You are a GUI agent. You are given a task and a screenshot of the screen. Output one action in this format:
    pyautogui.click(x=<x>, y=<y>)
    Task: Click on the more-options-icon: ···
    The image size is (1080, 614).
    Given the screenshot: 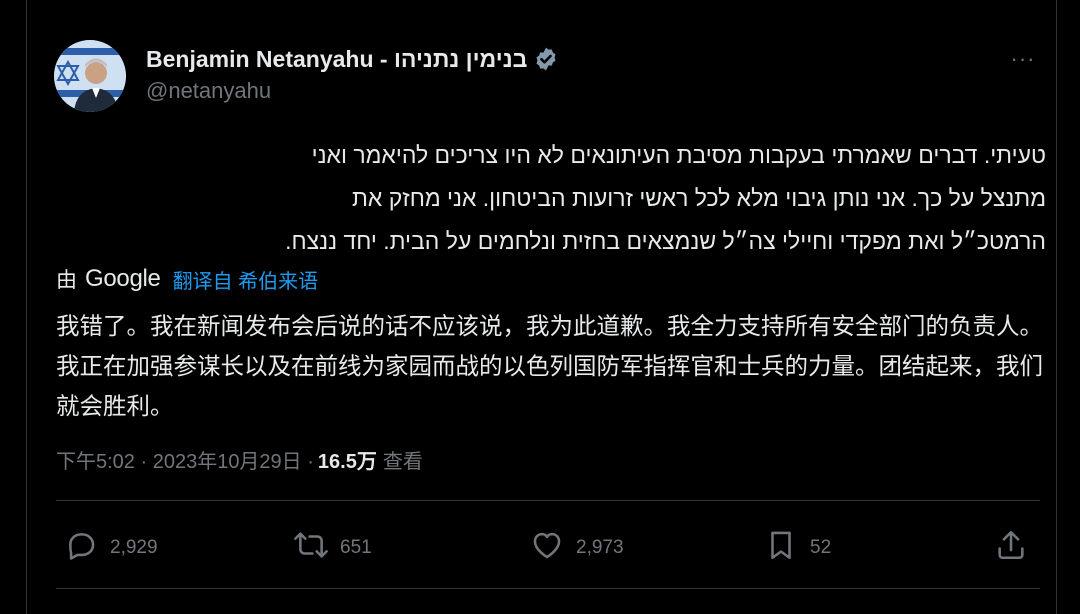 What is the action you would take?
    pyautogui.click(x=1023, y=58)
    